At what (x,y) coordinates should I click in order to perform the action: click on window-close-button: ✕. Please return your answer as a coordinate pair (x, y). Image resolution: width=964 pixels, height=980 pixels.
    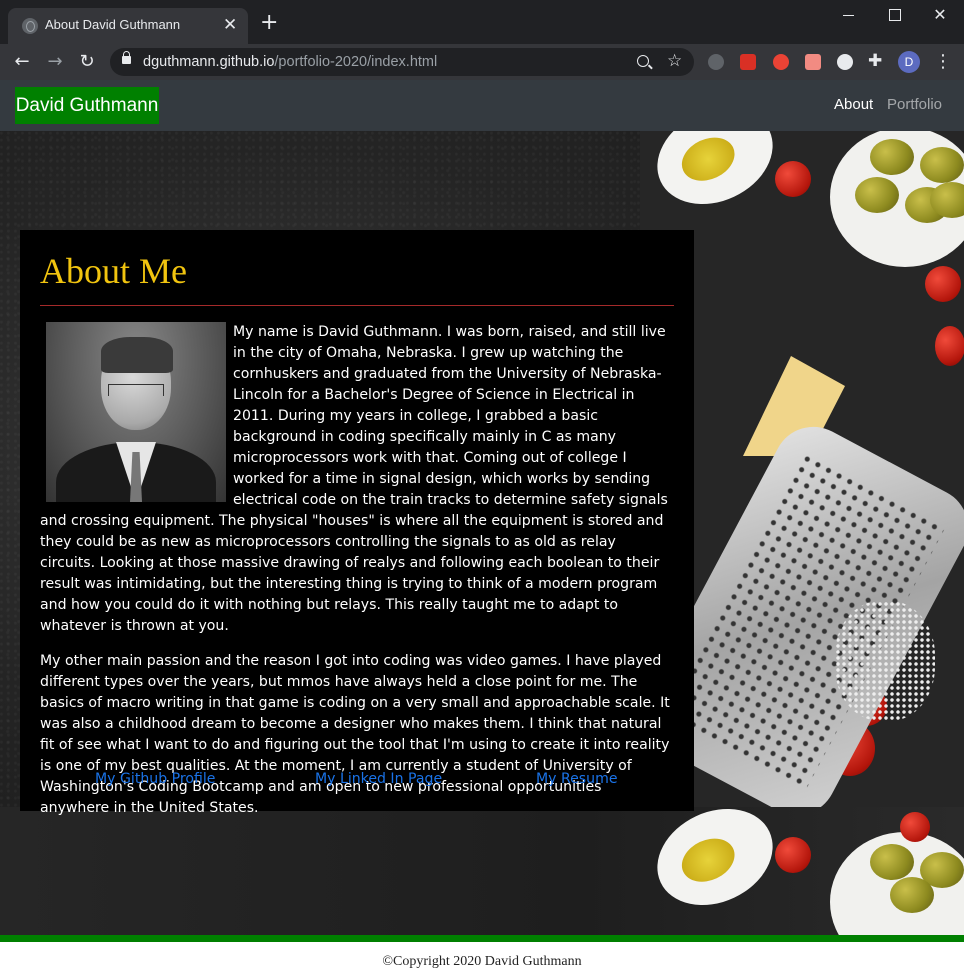
    Looking at the image, I should click on (940, 15).